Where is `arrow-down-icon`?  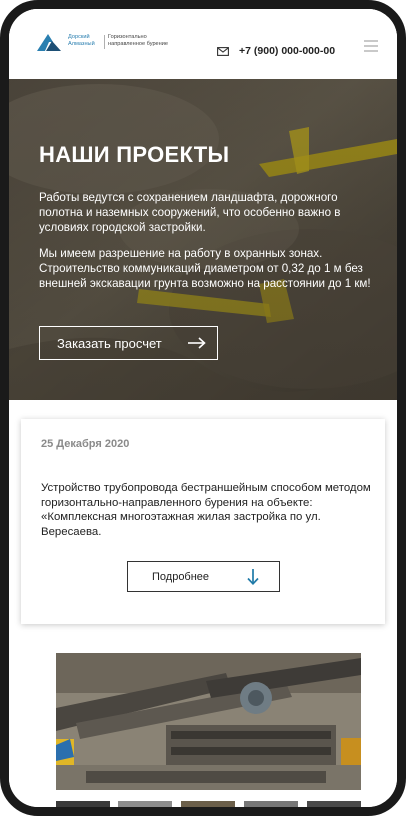
arrow-down-icon is located at coordinates (253, 577).